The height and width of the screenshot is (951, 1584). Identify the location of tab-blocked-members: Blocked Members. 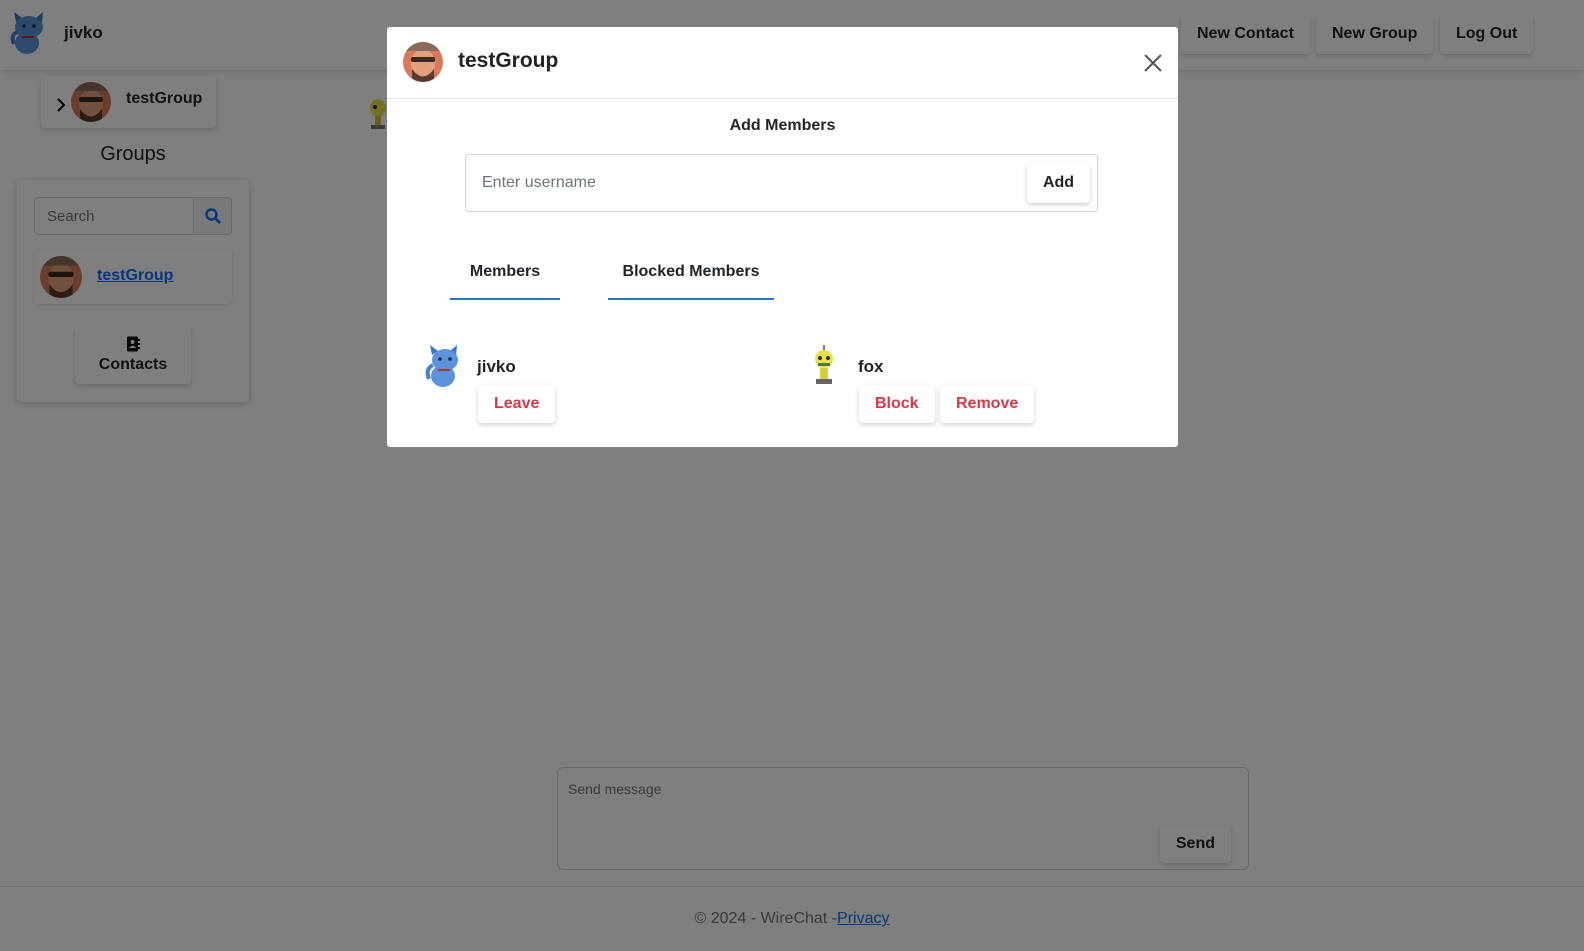
(691, 279).